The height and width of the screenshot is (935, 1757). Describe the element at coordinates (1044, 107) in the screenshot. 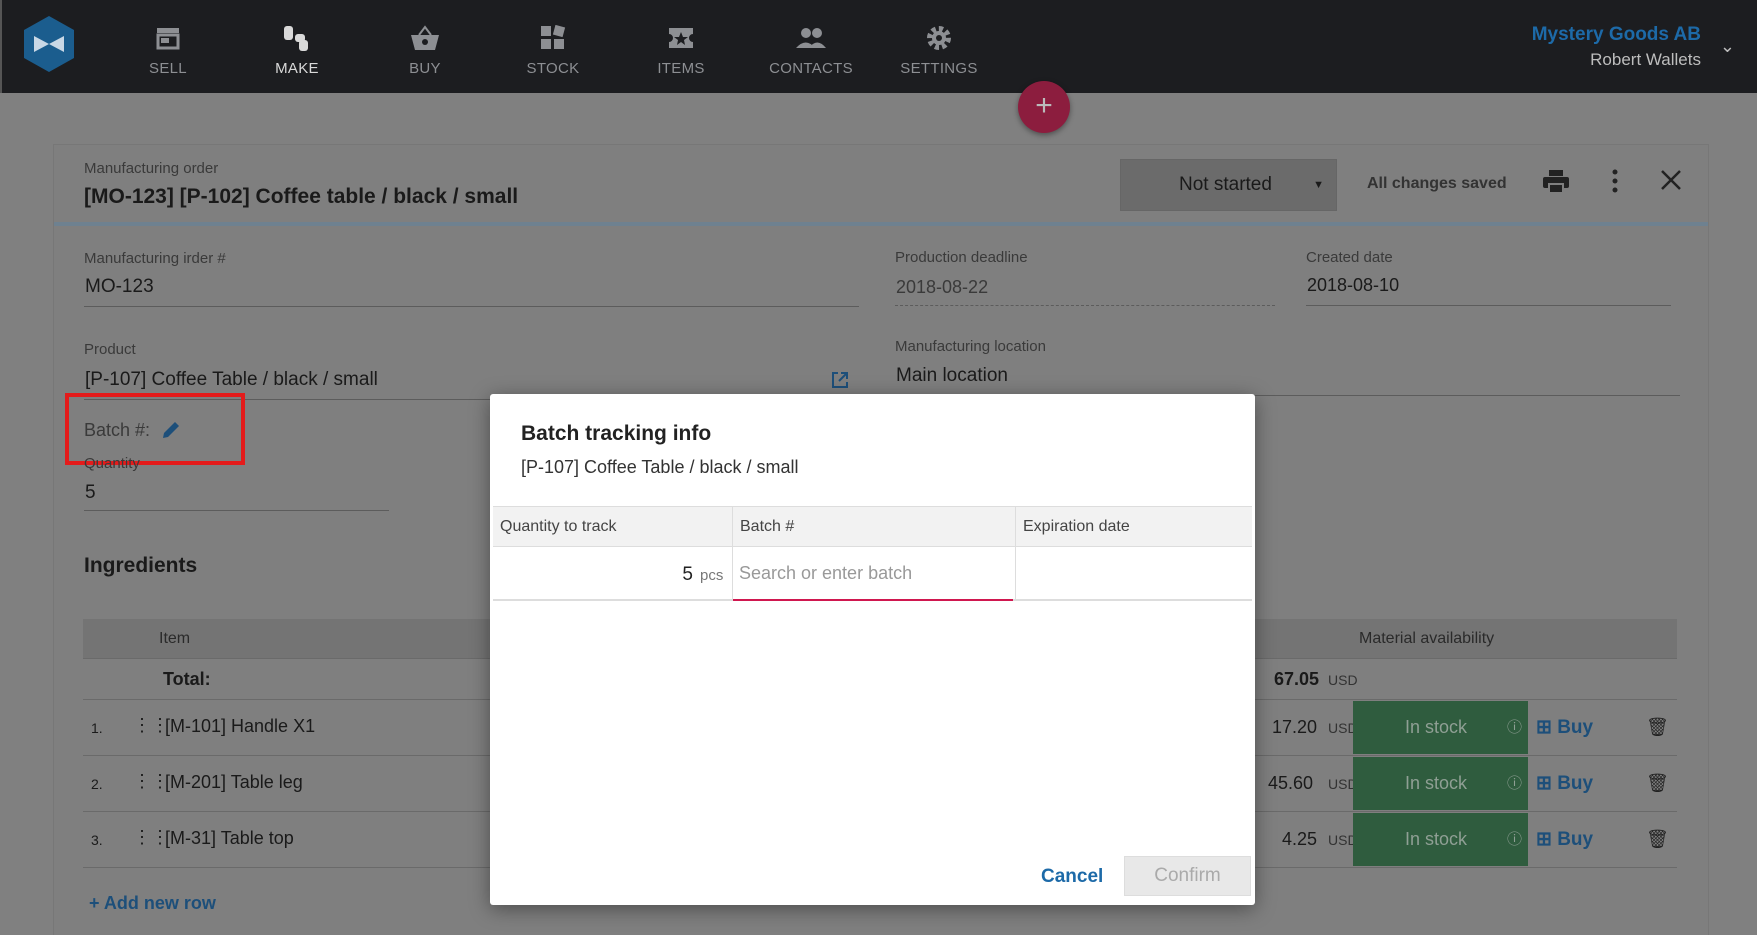

I see `create-new-button: +` at that location.